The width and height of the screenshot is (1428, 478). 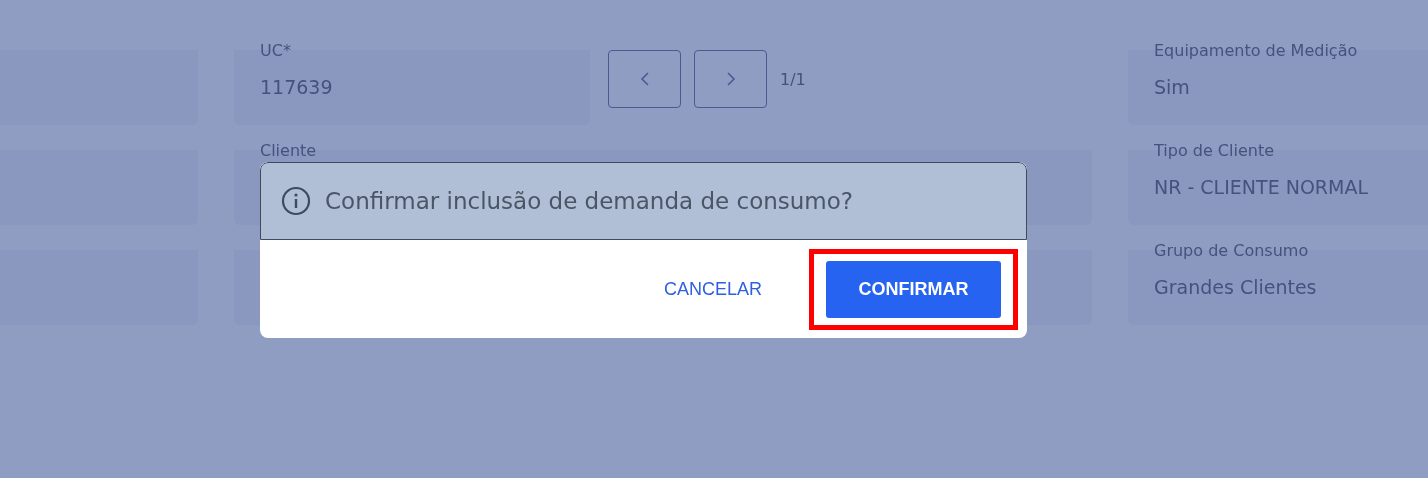 What do you see at coordinates (1278, 183) in the screenshot?
I see `info-field: Tipo de Cliente NR - CLIENTE NORMAL` at bounding box center [1278, 183].